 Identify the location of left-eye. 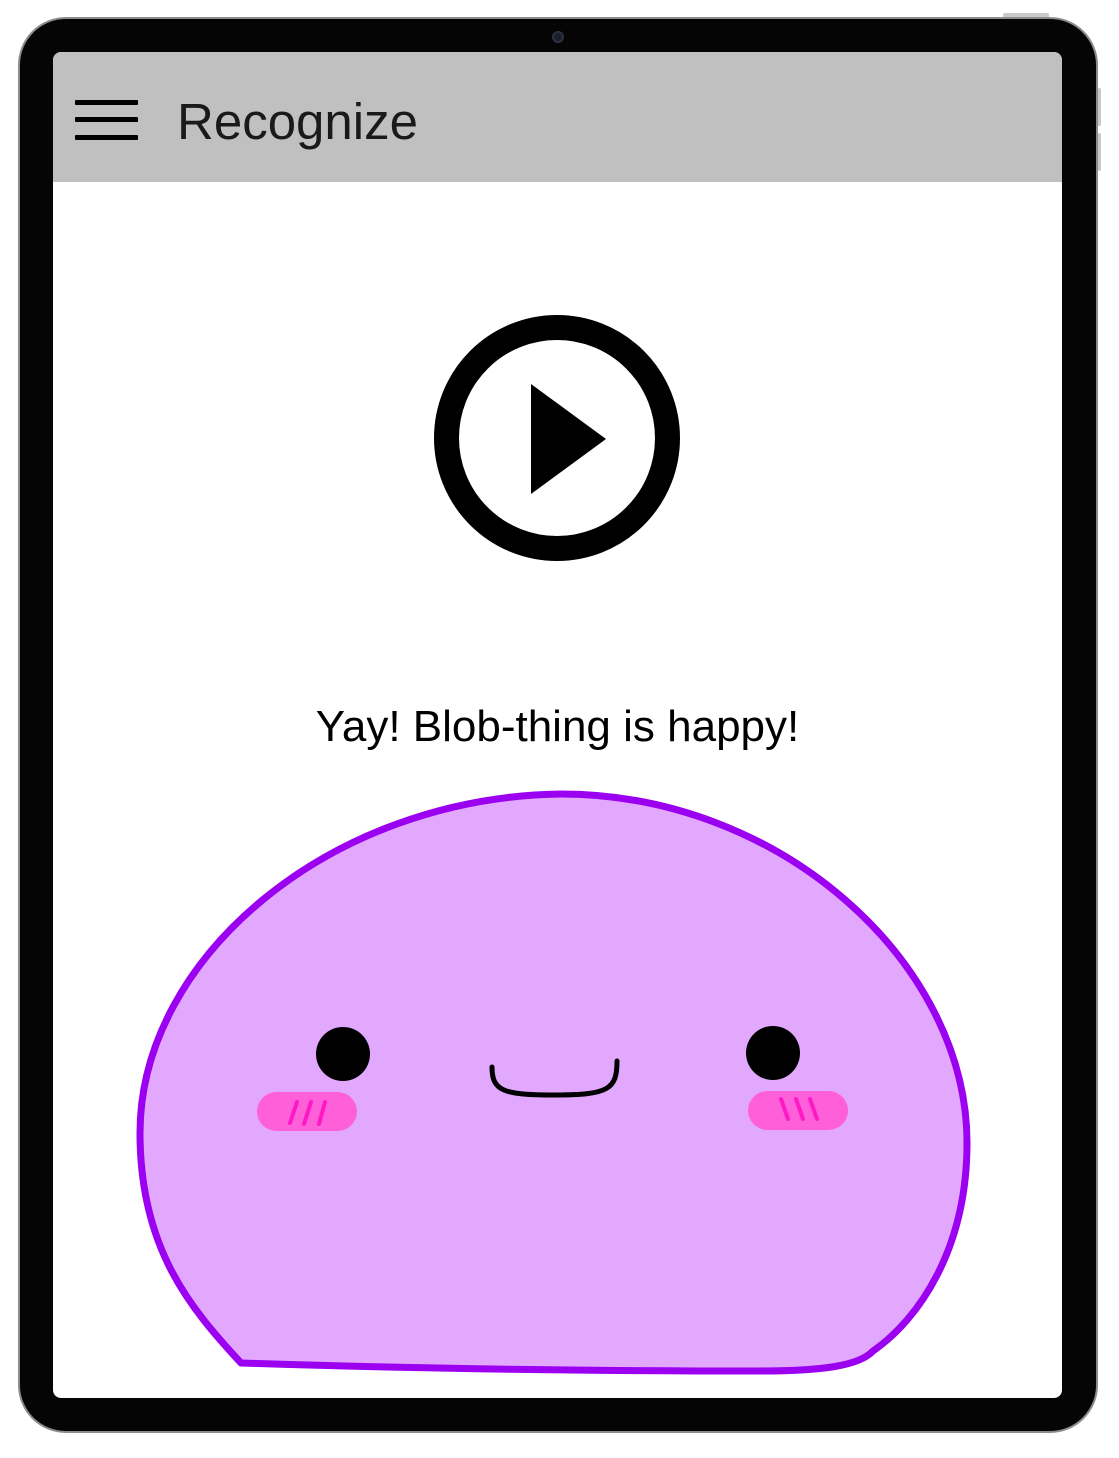
(343, 1054).